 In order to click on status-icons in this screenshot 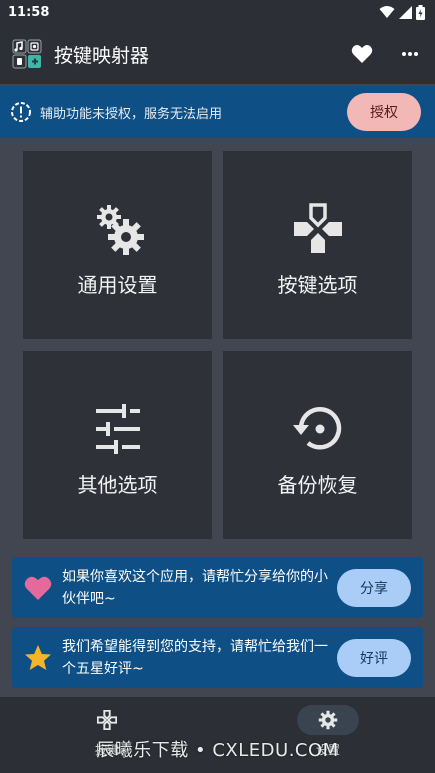, I will do `click(402, 12)`.